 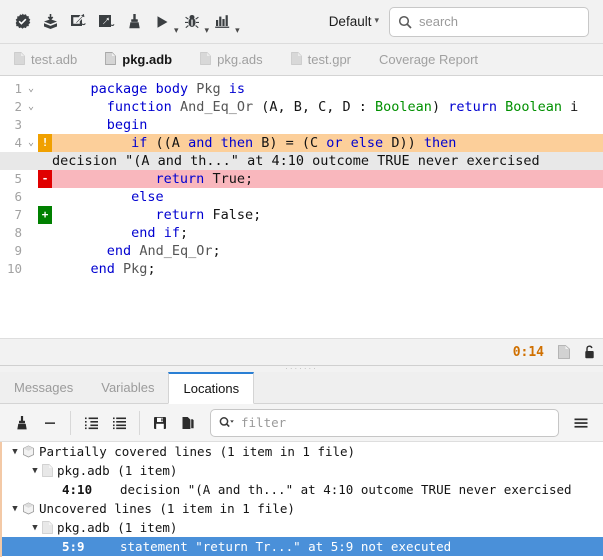 What do you see at coordinates (78, 22) in the screenshot?
I see `compile-file-icon` at bounding box center [78, 22].